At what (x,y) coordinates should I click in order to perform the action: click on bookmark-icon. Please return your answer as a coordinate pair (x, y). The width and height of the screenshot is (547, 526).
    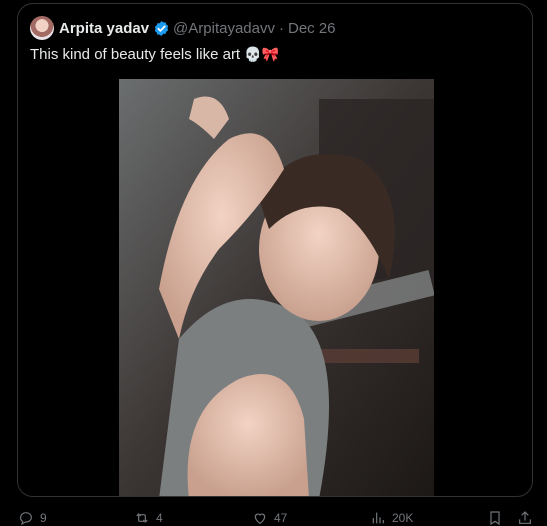
    Looking at the image, I should click on (495, 518).